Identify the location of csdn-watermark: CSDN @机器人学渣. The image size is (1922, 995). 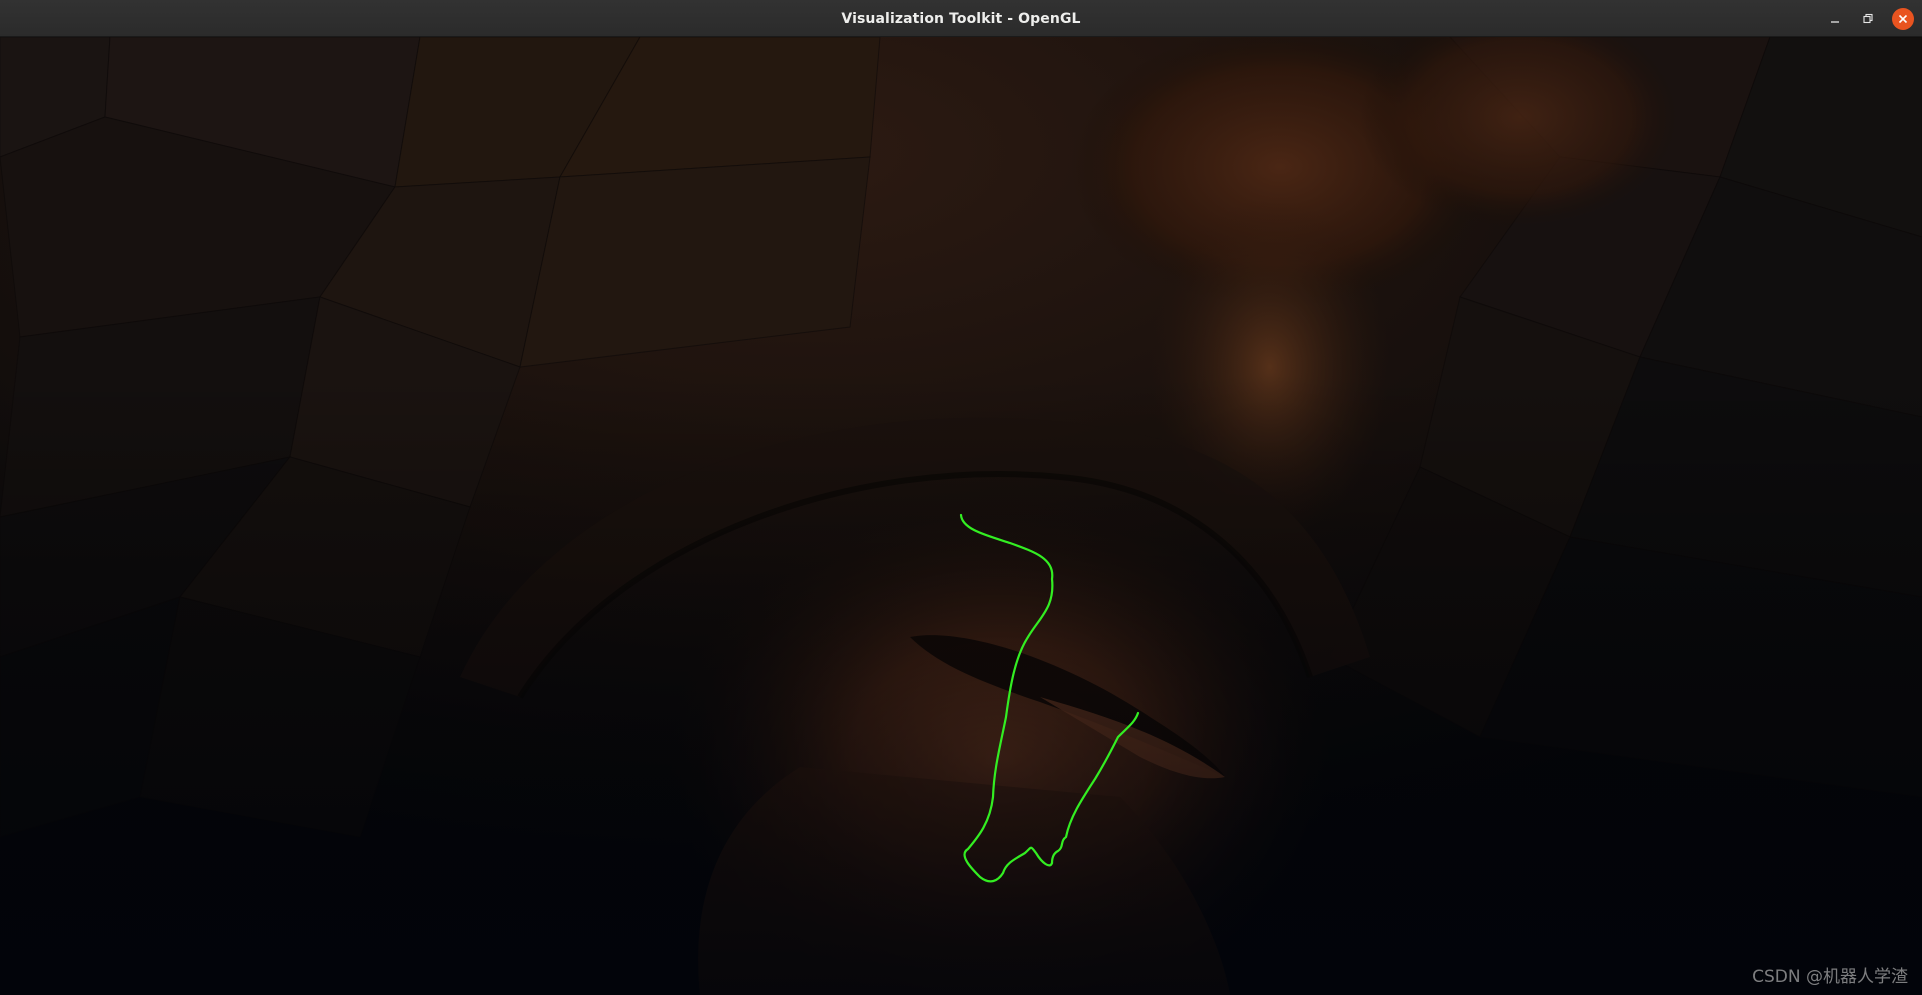
(1830, 977).